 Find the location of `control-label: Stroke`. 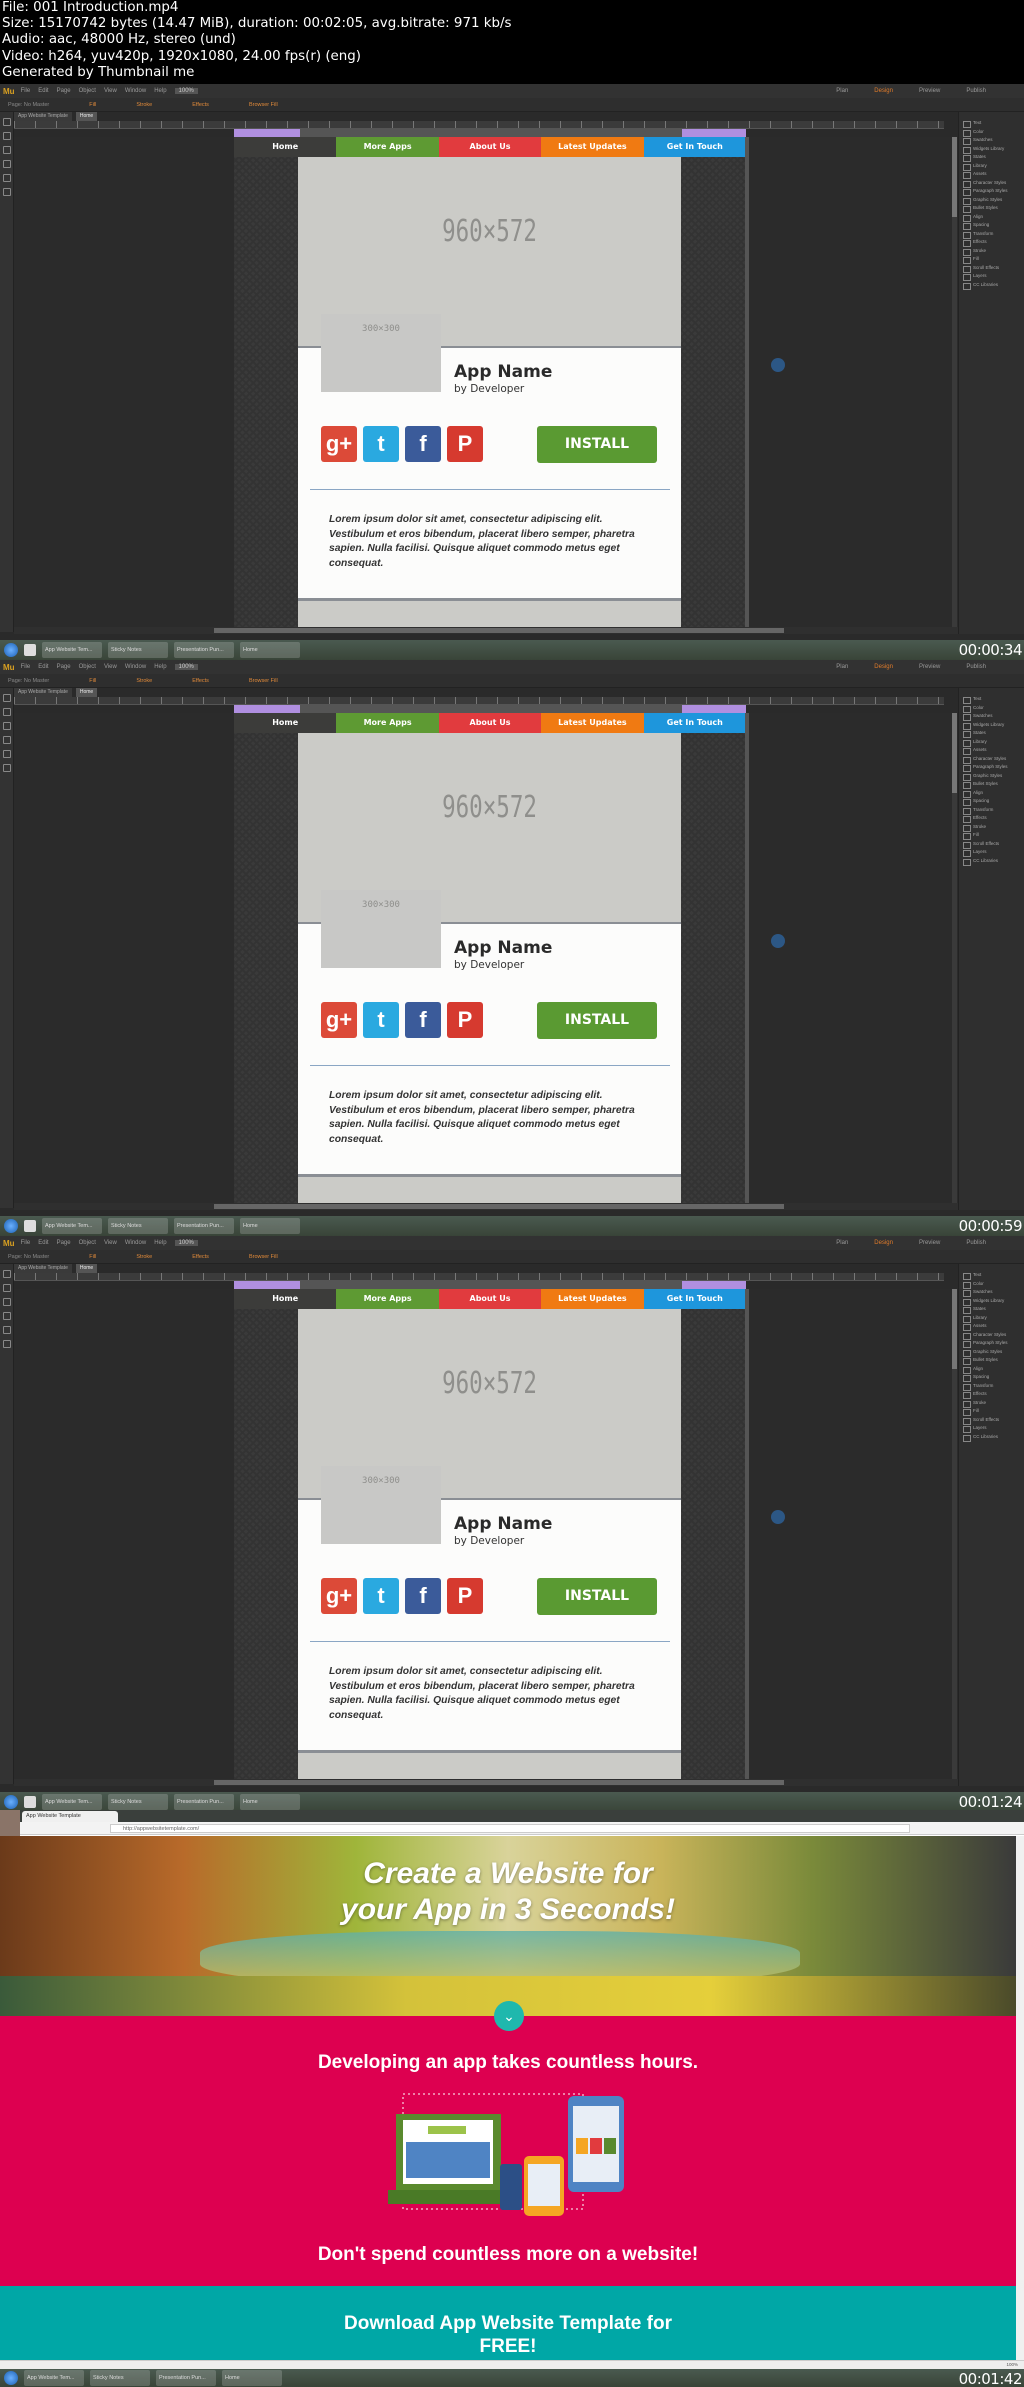

control-label: Stroke is located at coordinates (144, 681).